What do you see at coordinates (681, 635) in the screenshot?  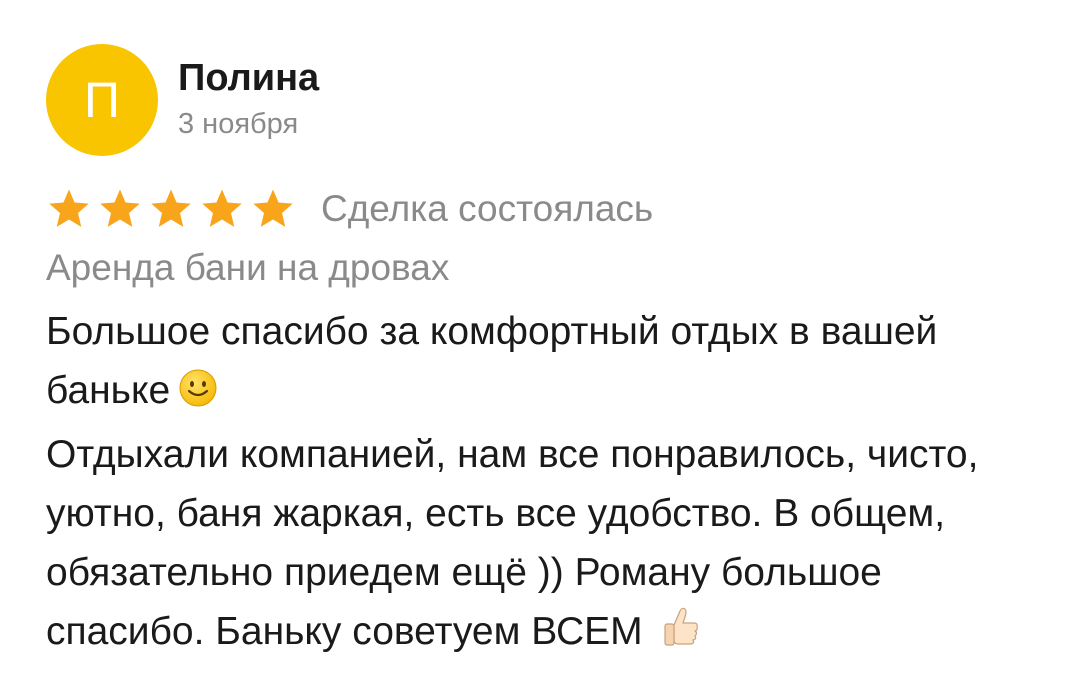 I see `thumbs-up-icon` at bounding box center [681, 635].